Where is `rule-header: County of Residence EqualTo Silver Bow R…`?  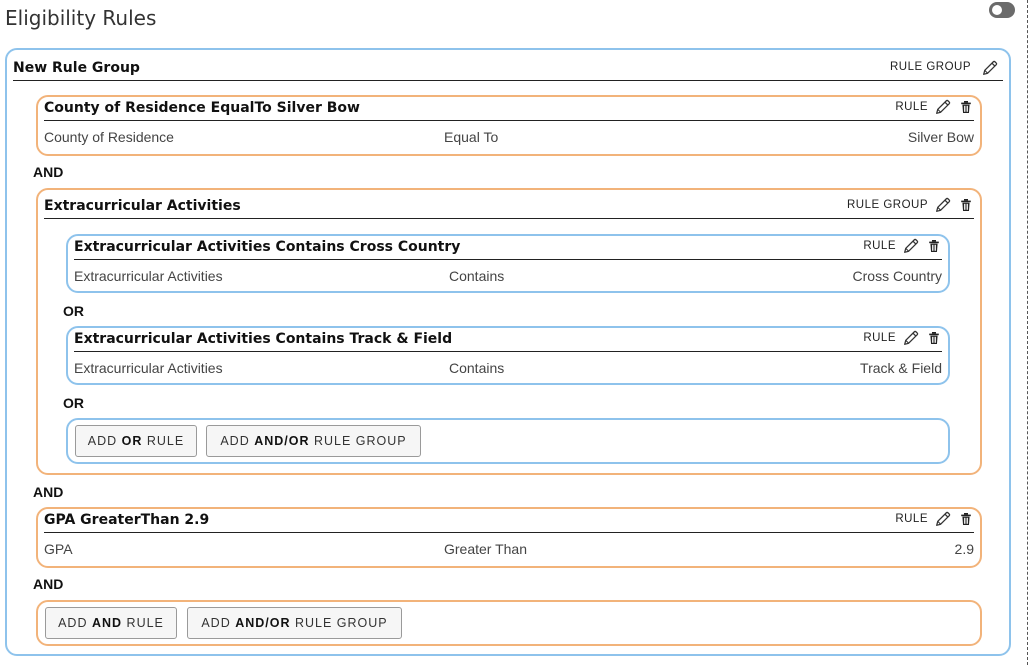 rule-header: County of Residence EqualTo Silver Bow R… is located at coordinates (509, 109).